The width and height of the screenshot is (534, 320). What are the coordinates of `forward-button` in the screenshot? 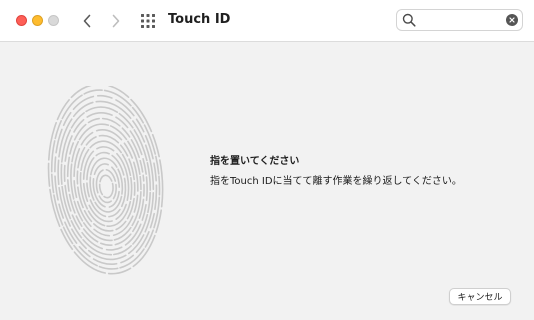 It's located at (116, 21).